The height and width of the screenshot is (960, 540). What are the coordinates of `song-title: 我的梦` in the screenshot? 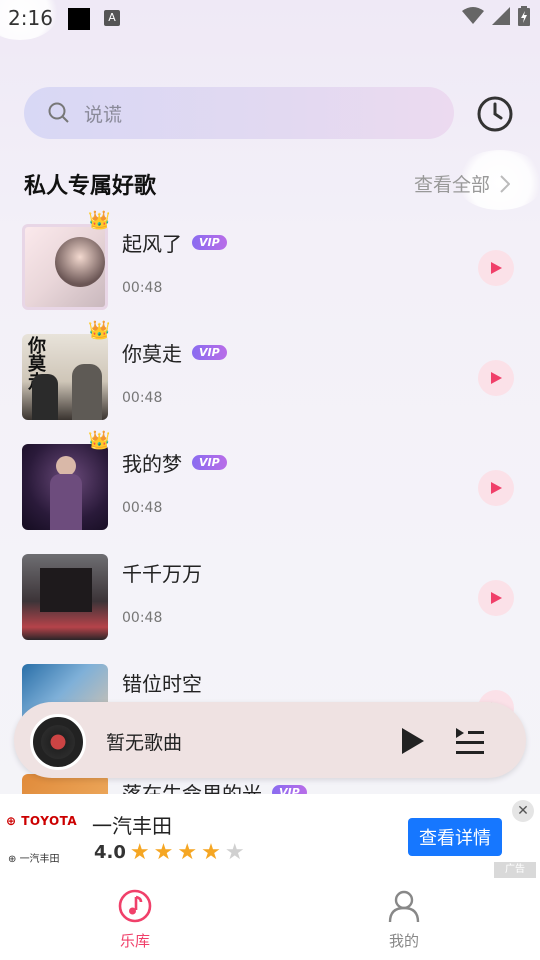 It's located at (152, 464).